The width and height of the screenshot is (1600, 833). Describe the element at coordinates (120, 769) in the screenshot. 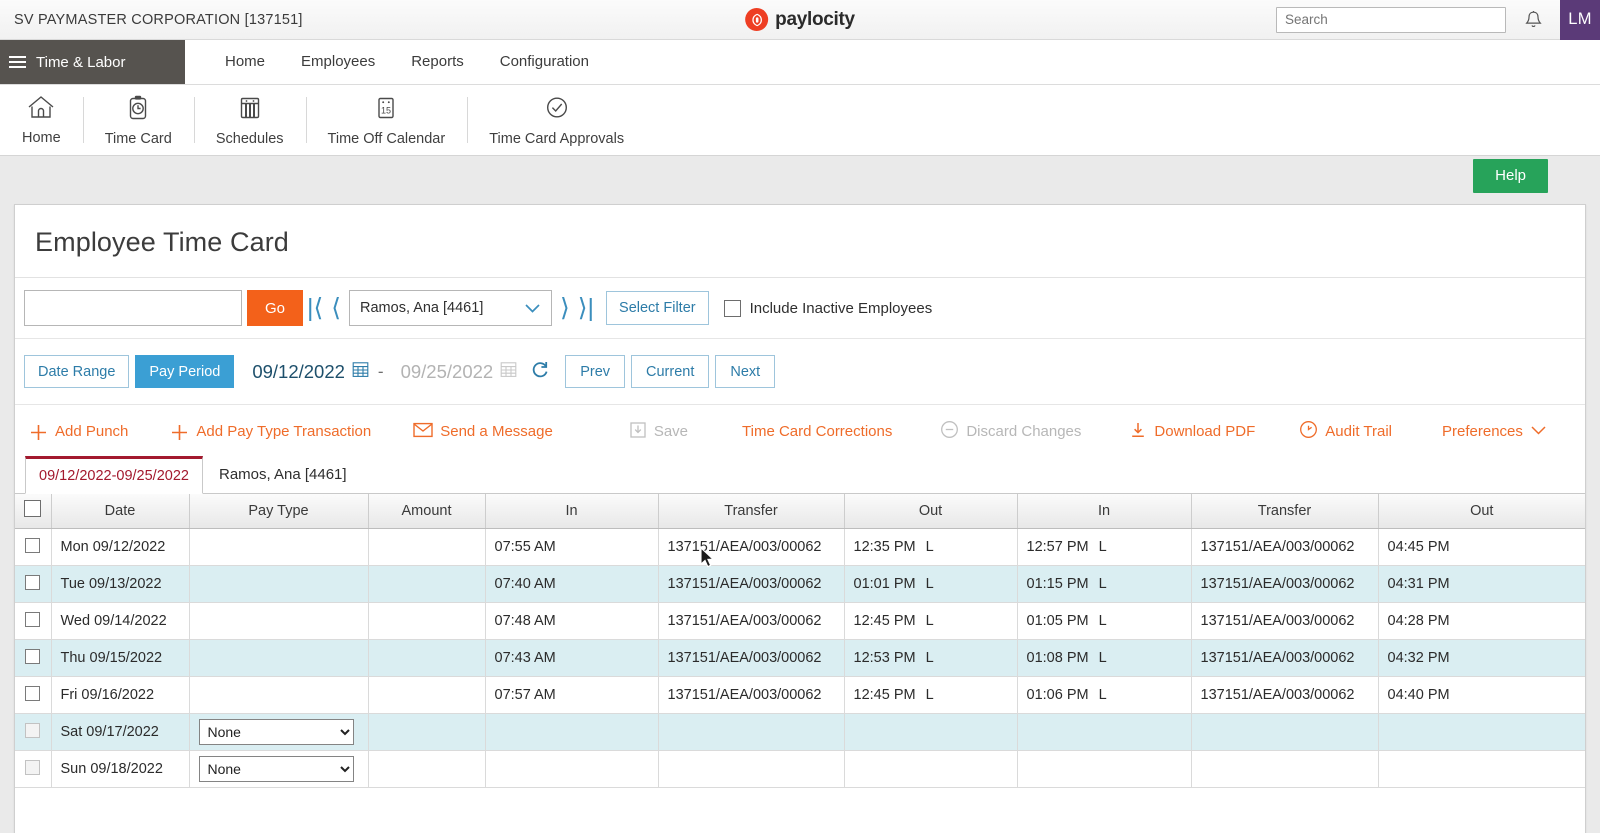

I see `cell-date: Sun 09/18/2022` at that location.